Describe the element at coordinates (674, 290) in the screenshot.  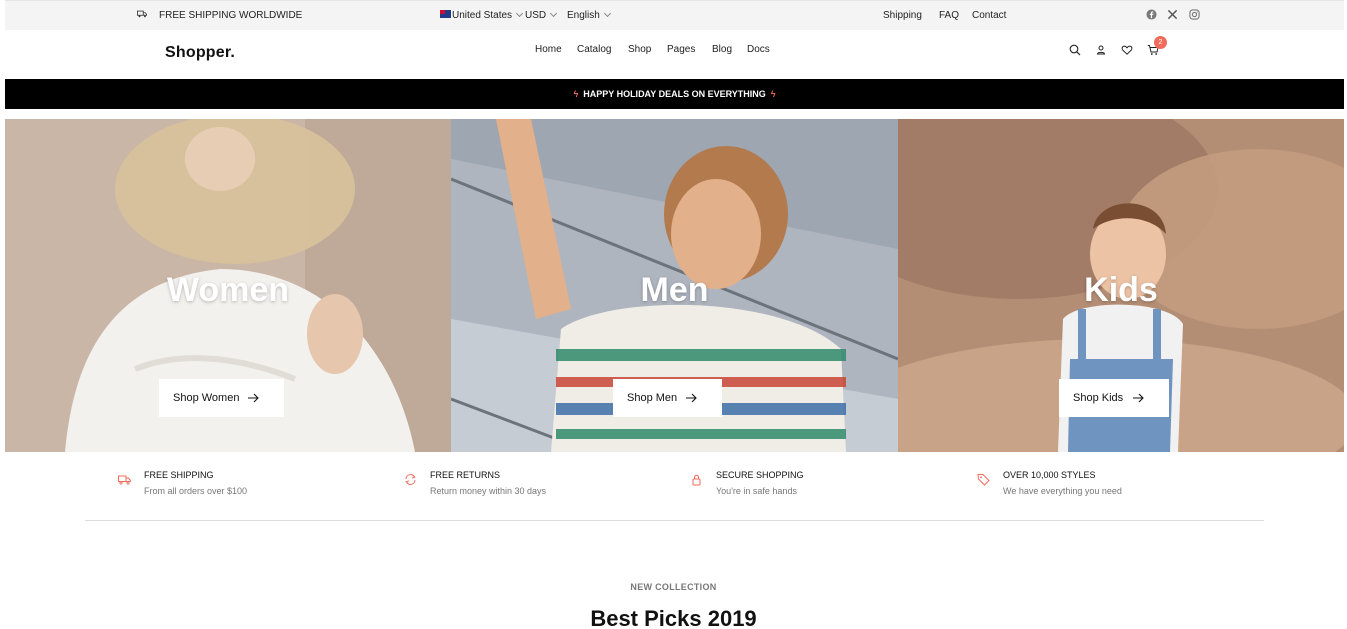
I see `hero-title-men: Men` at that location.